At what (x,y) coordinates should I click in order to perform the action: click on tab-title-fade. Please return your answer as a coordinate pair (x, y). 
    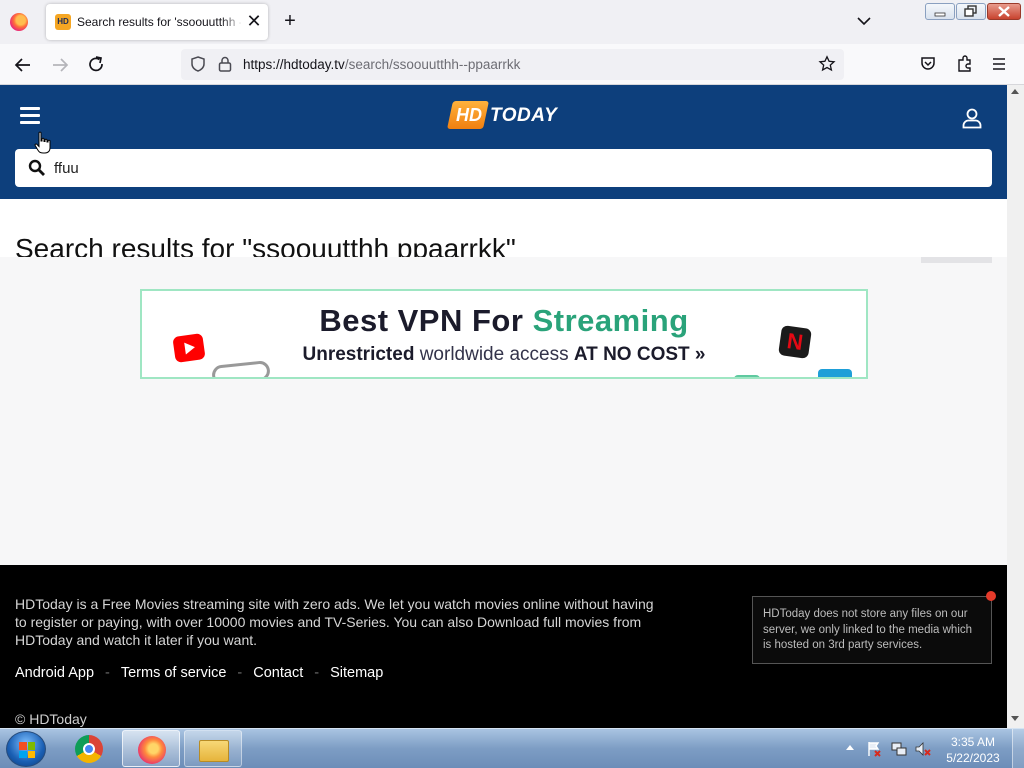
    Looking at the image, I should click on (232, 22).